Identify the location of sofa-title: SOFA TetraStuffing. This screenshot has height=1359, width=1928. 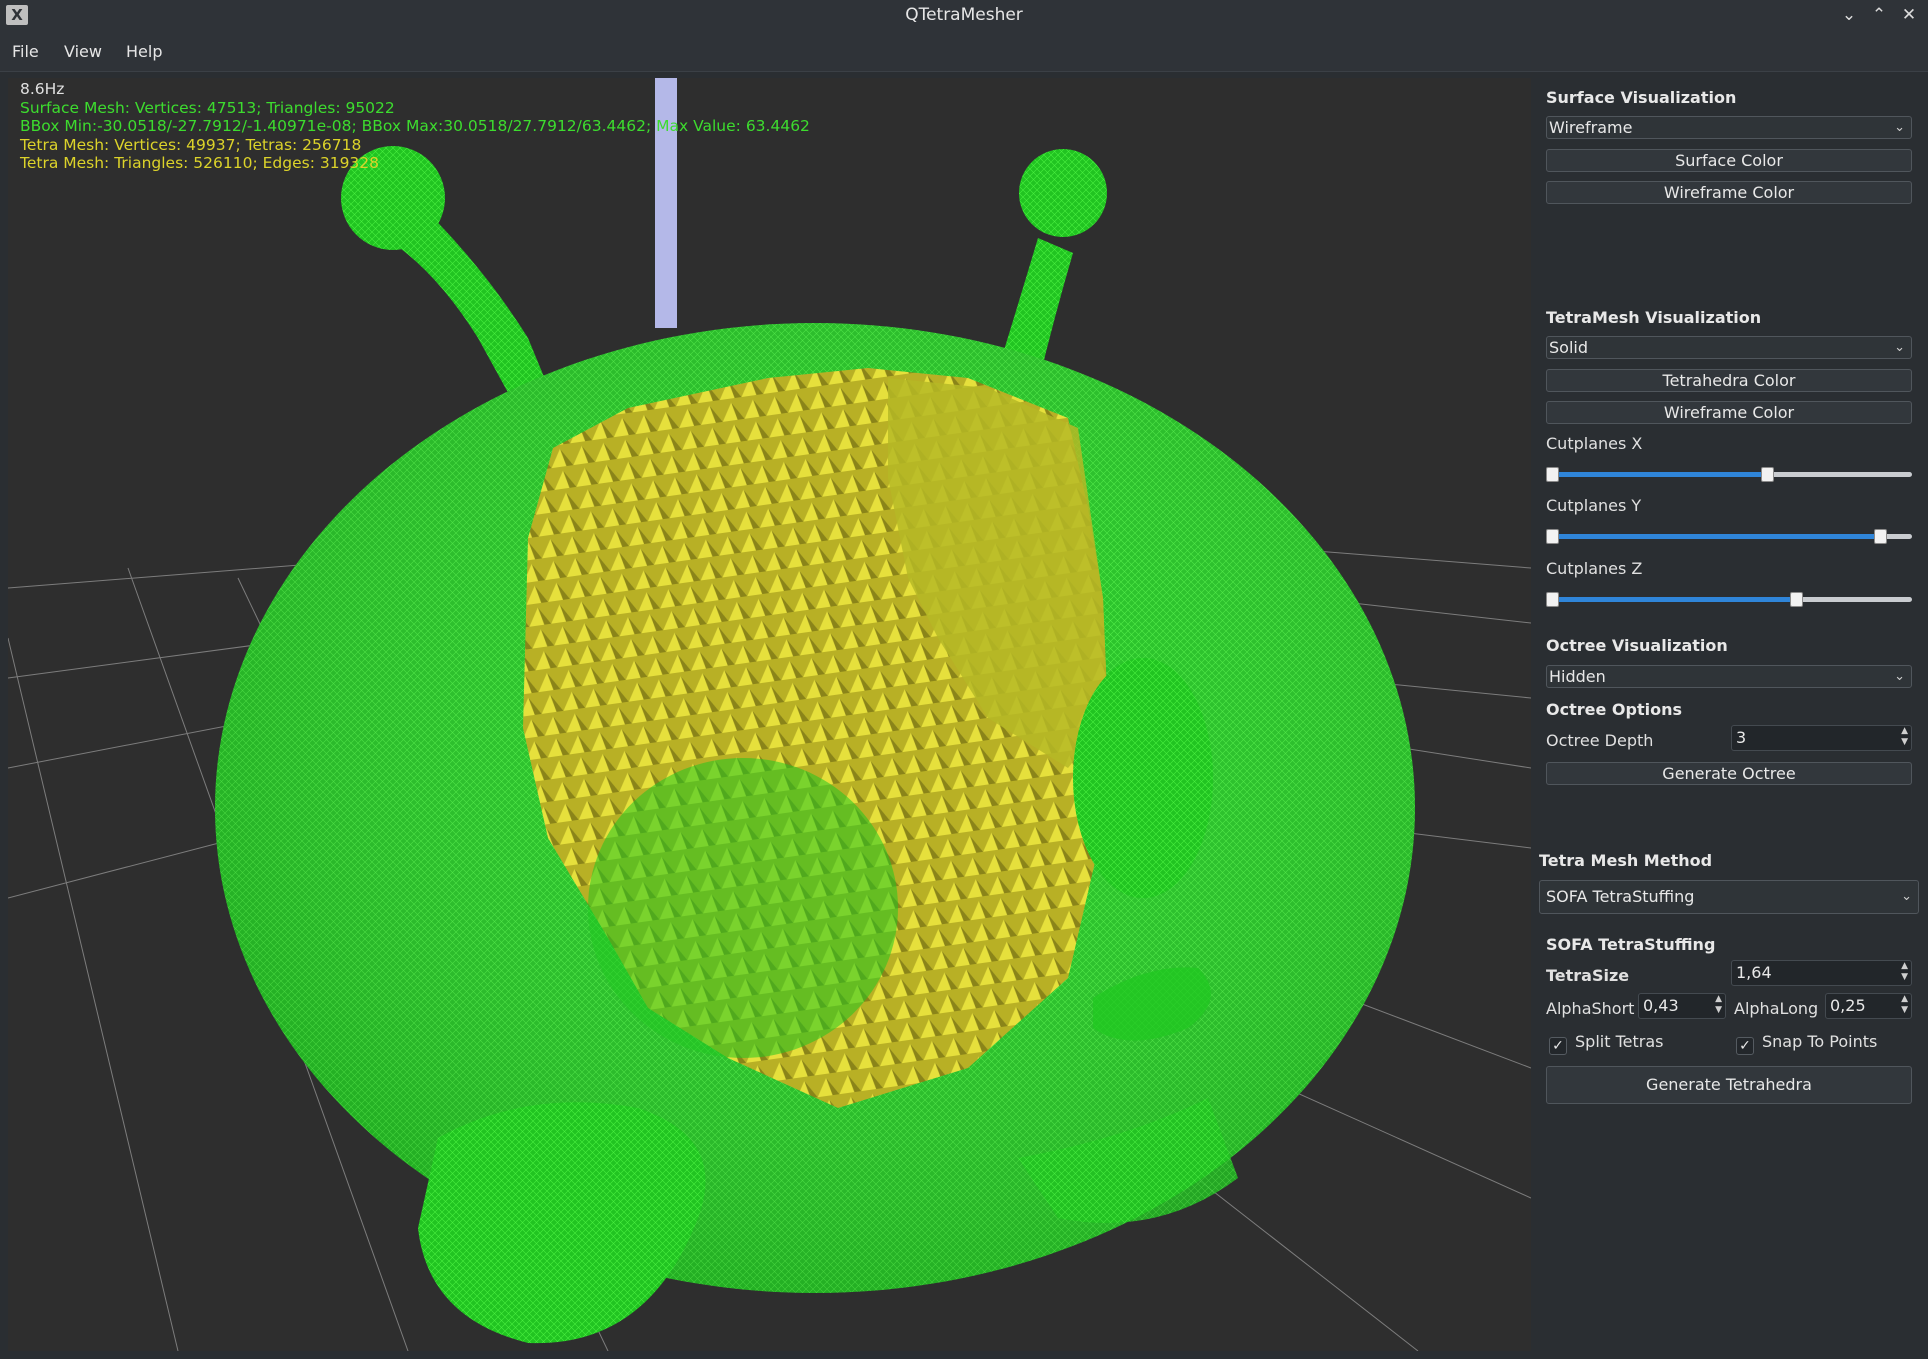
(1631, 944).